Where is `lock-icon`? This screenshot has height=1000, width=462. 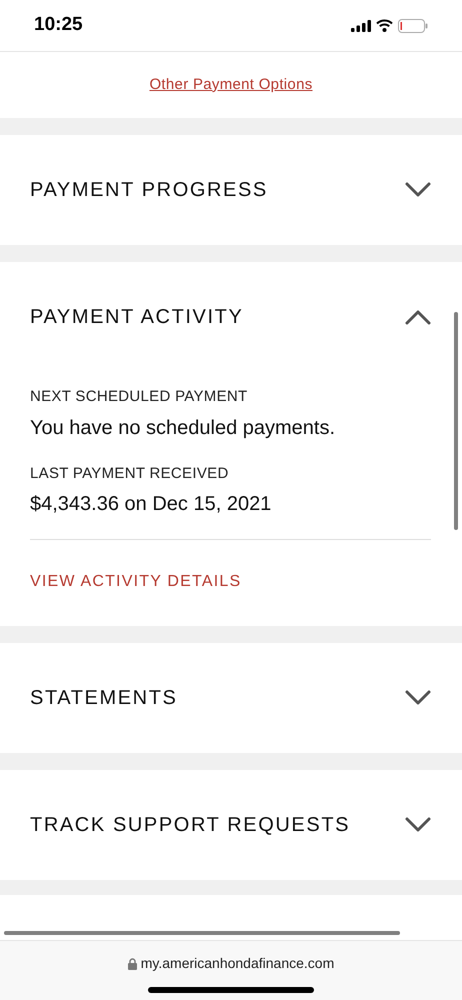 lock-icon is located at coordinates (132, 964).